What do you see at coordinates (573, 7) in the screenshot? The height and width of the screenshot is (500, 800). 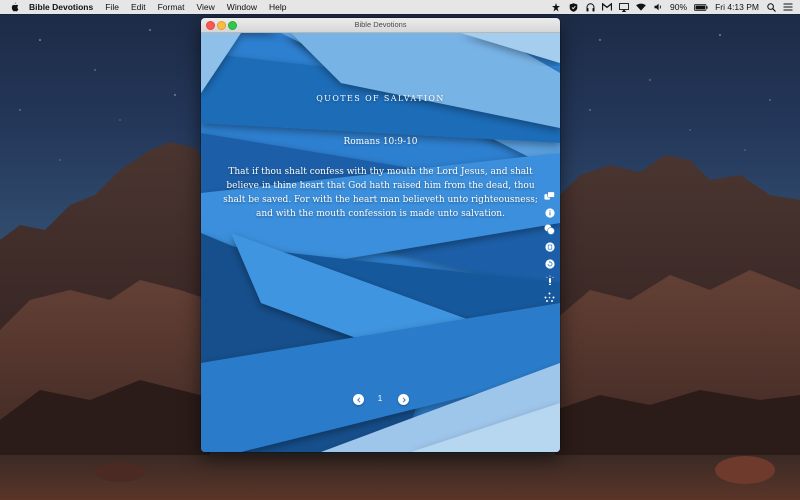 I see `shield-icon` at bounding box center [573, 7].